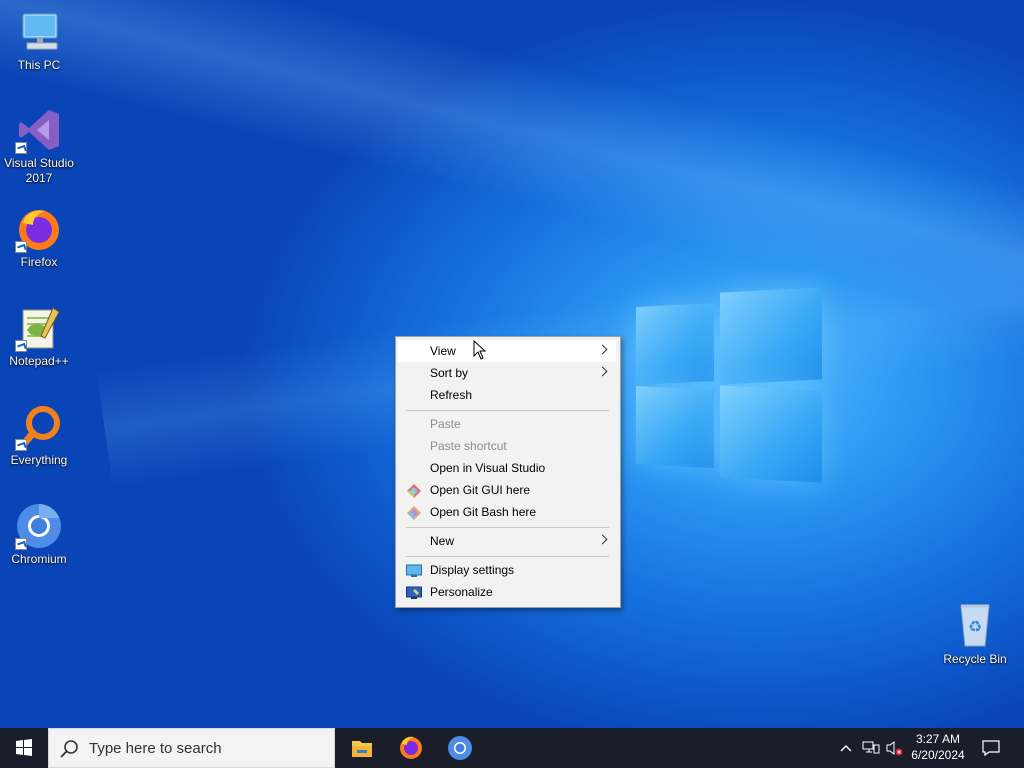 The height and width of the screenshot is (773, 1024). I want to click on menu-item-label: Refresh, so click(451, 395).